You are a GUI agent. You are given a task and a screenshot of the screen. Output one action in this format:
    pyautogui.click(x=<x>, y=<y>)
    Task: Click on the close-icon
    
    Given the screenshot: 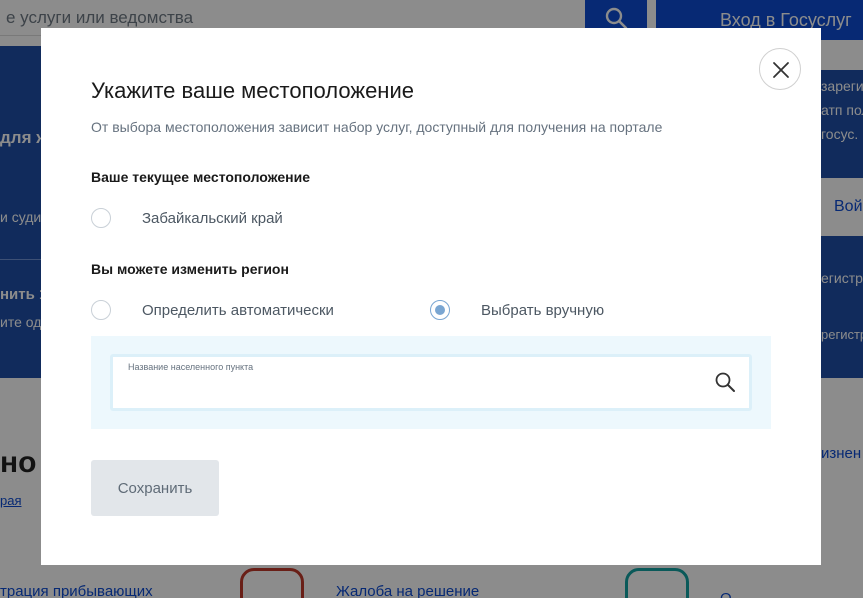 What is the action you would take?
    pyautogui.click(x=781, y=70)
    